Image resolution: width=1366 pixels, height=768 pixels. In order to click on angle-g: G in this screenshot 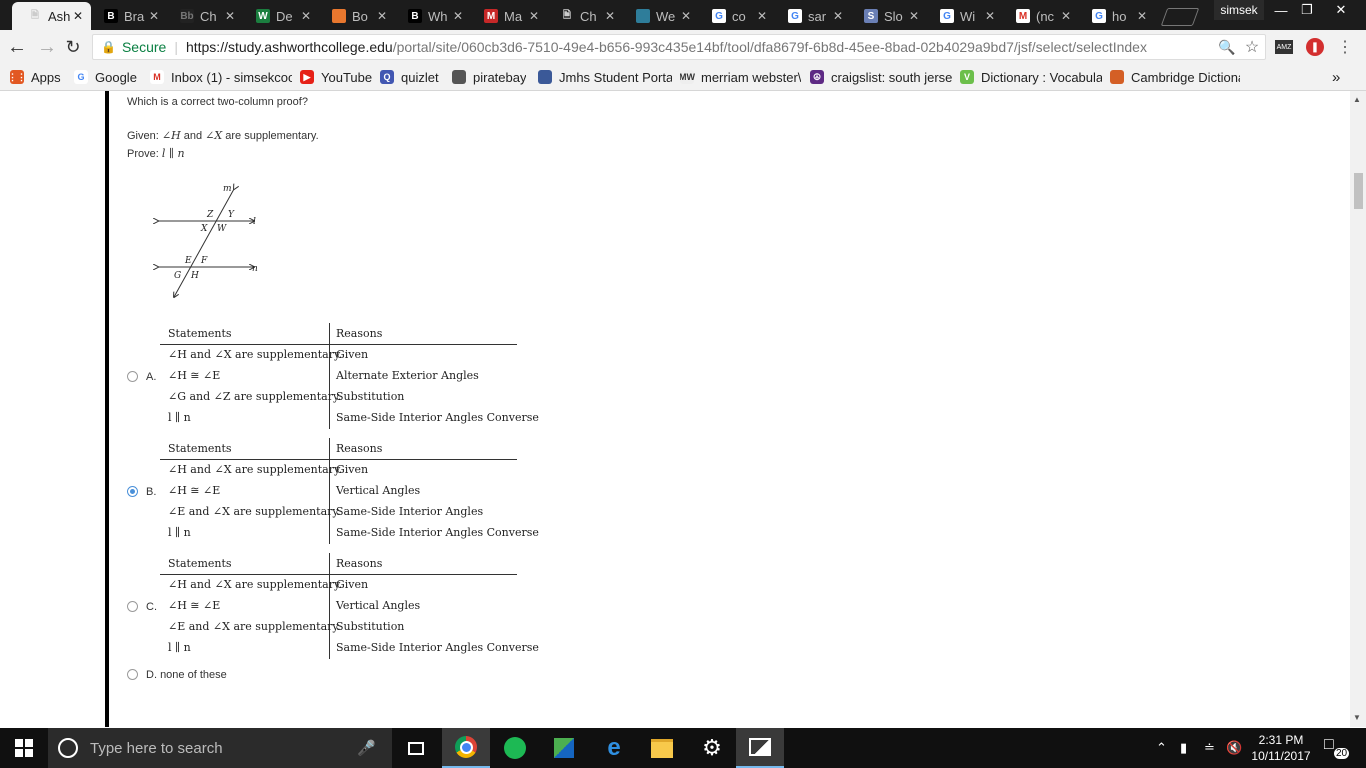, I will do `click(177, 276)`.